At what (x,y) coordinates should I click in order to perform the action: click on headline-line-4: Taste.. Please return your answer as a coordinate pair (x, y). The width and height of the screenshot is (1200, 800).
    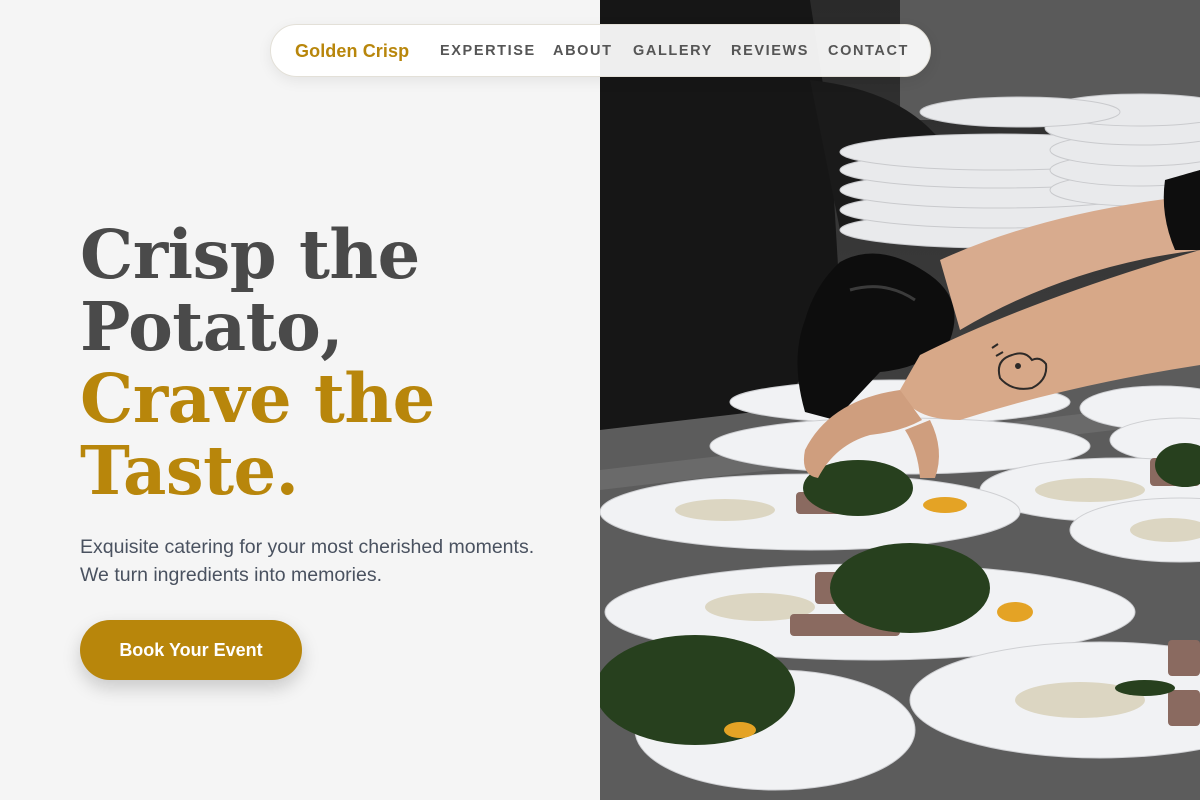
    Looking at the image, I should click on (189, 470).